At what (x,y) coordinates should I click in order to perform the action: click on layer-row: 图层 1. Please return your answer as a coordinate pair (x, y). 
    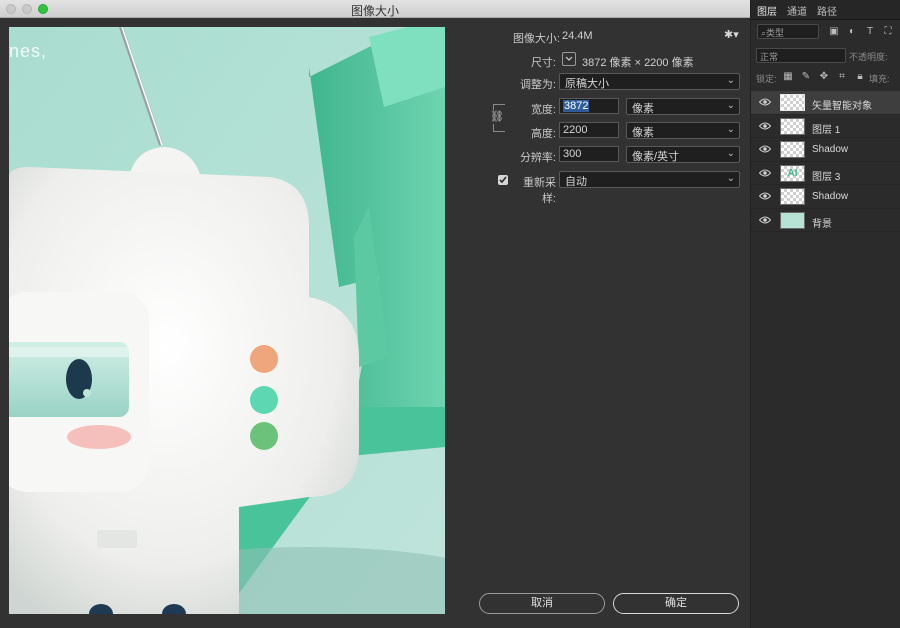
    Looking at the image, I should click on (825, 126).